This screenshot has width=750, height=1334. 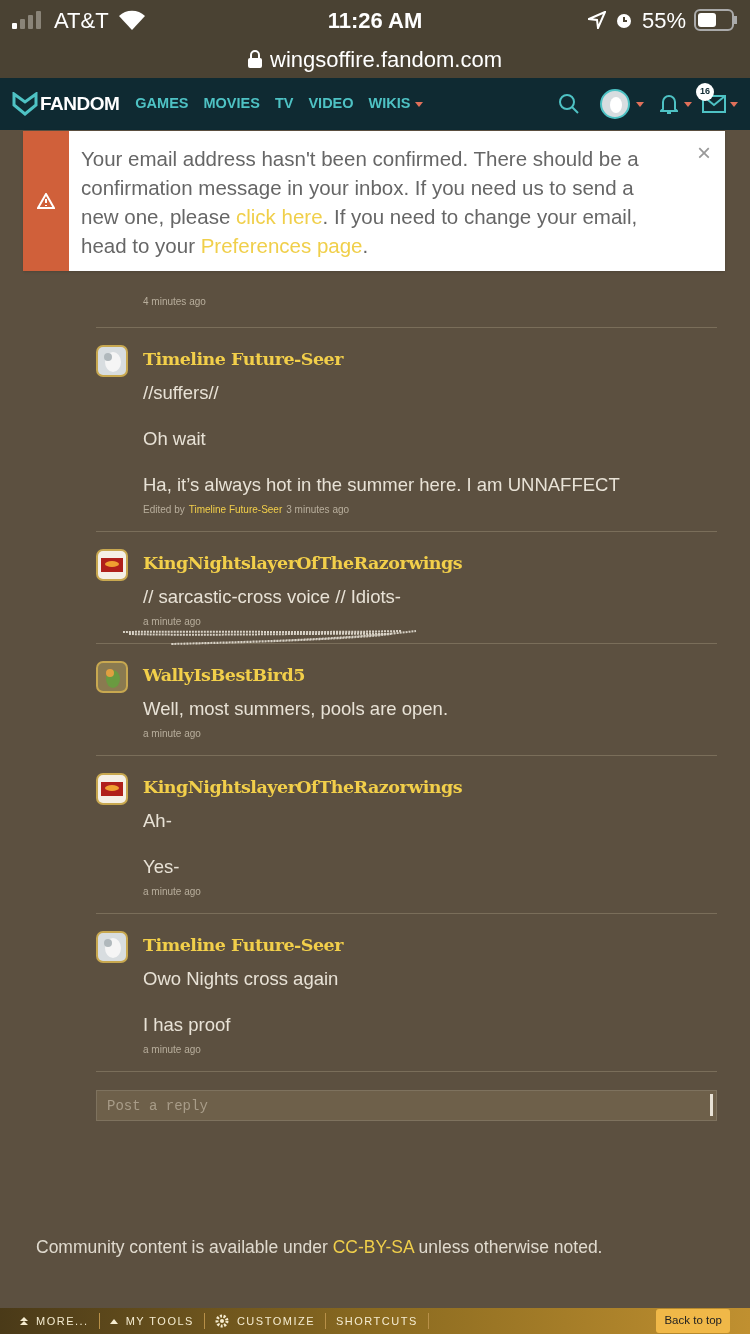 What do you see at coordinates (296, 709) in the screenshot?
I see `comment-text: Well, most summers, pools are open.` at bounding box center [296, 709].